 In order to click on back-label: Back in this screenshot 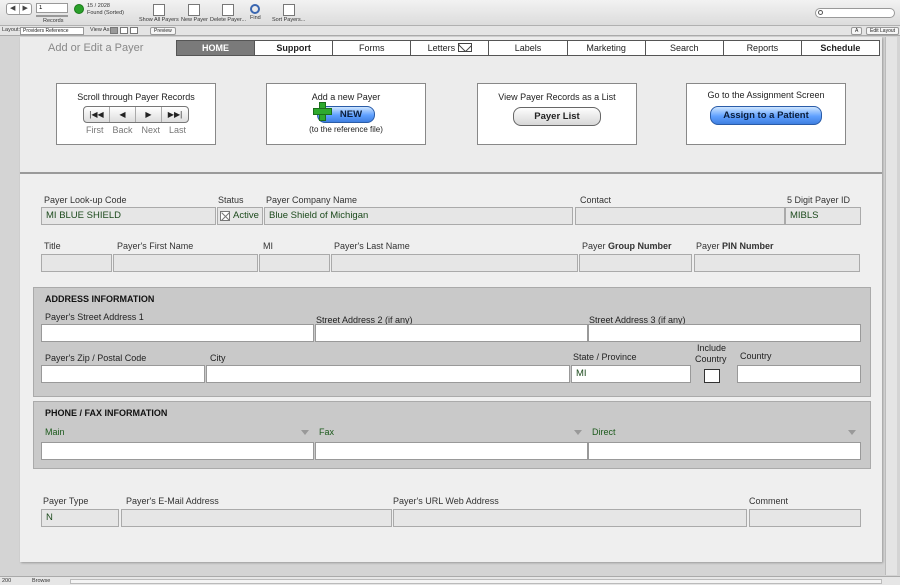, I will do `click(122, 130)`.